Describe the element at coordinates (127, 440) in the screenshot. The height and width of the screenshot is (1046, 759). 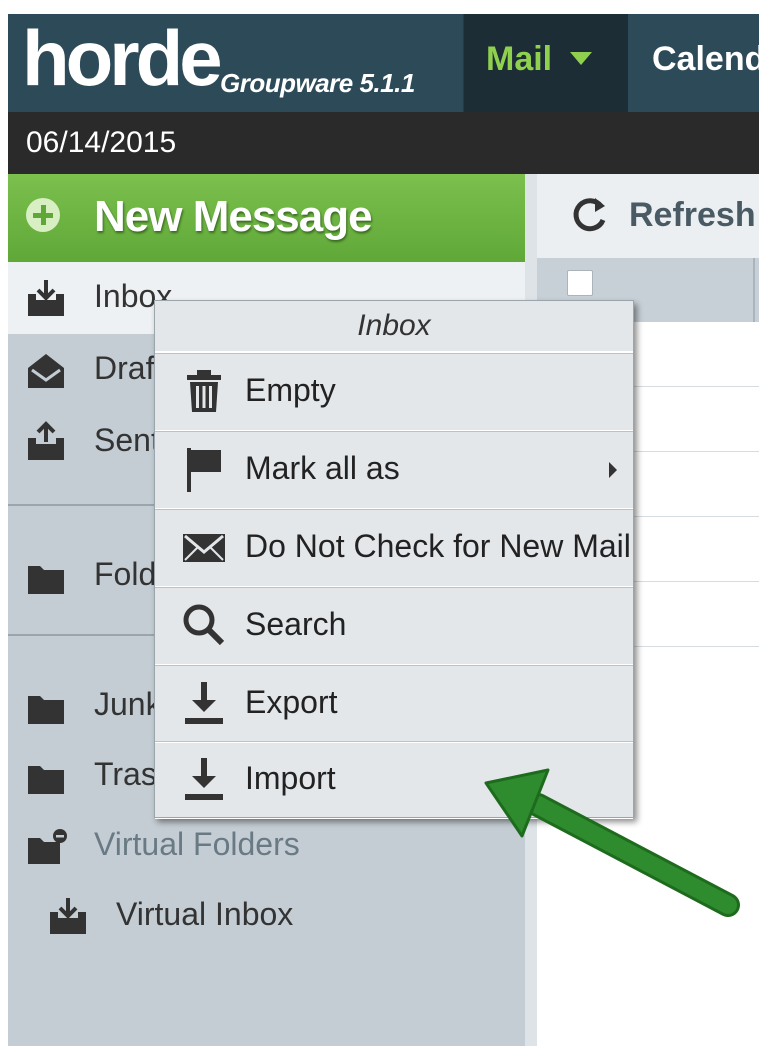
I see `sidebar-item-label: Sent` at that location.